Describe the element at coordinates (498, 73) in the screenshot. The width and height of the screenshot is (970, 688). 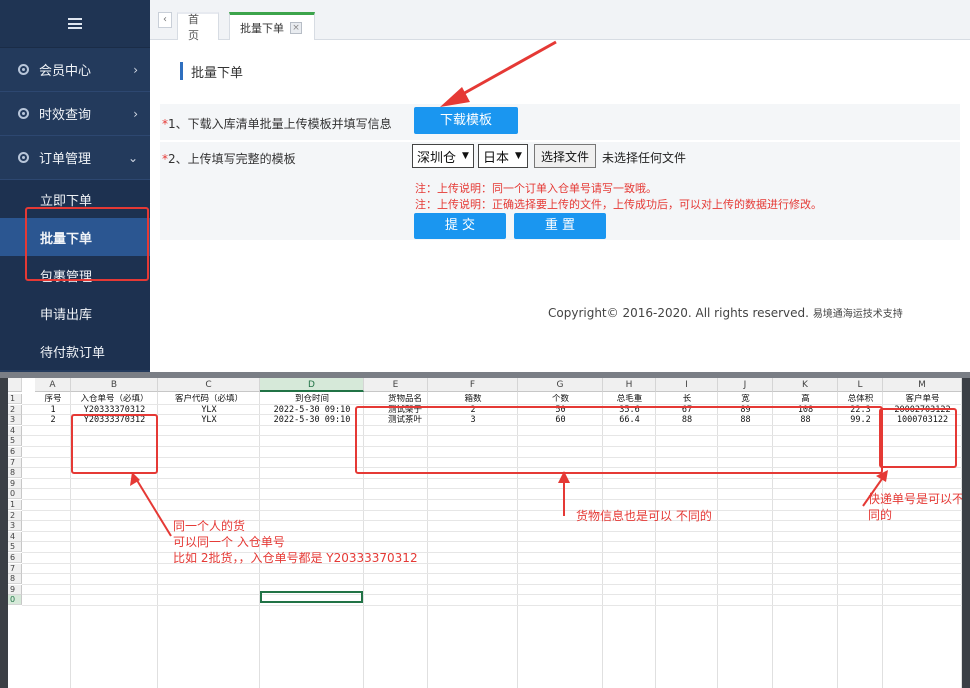
I see `annotation-arrow-download` at that location.